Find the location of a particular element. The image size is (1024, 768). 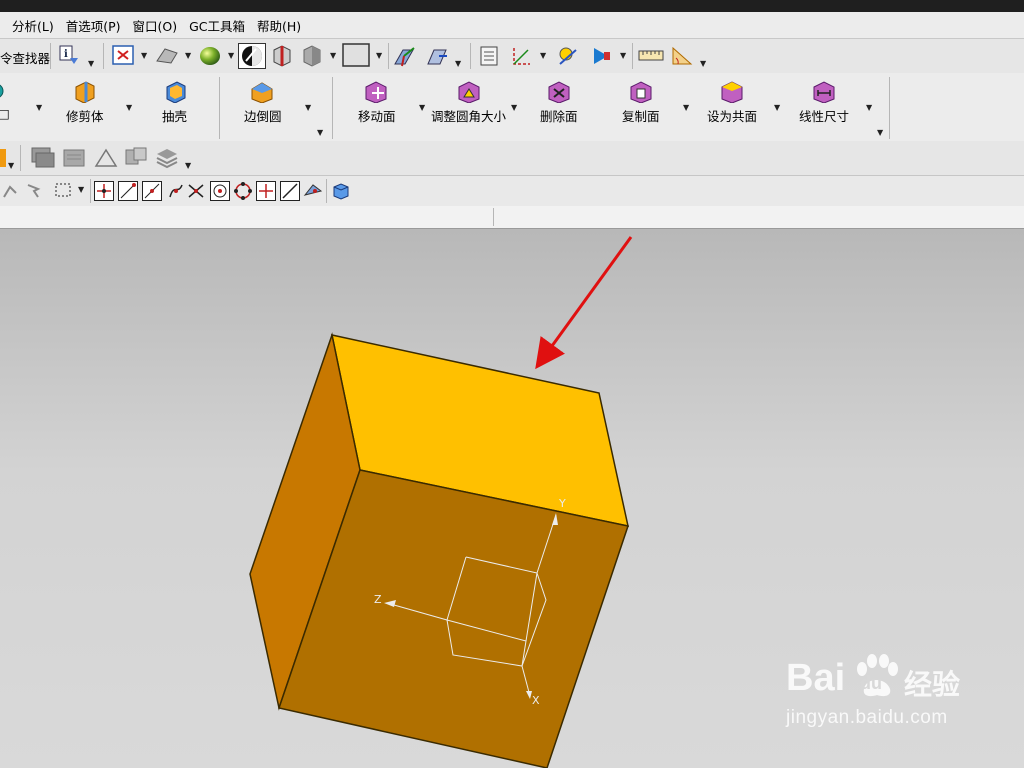

selection-box-icon is located at coordinates (64, 191).